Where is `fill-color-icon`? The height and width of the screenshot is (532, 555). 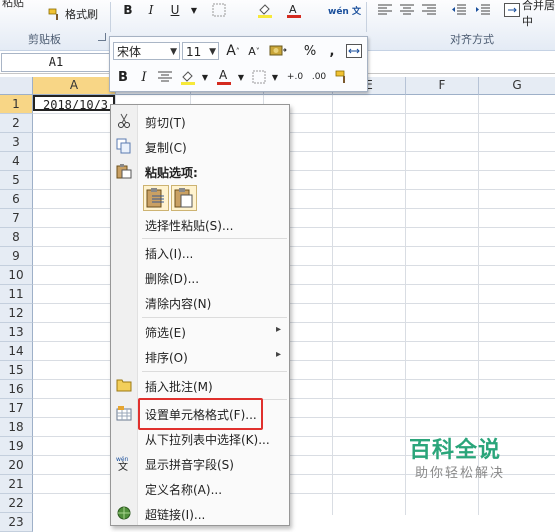
fill-color-icon is located at coordinates (265, 10).